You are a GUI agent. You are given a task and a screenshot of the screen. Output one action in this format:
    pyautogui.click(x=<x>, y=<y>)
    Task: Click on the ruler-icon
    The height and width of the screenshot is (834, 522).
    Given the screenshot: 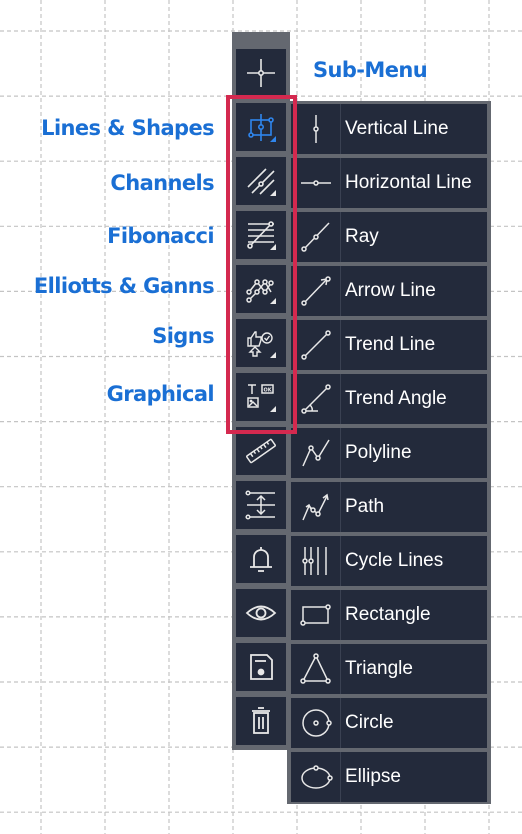 What is the action you would take?
    pyautogui.click(x=261, y=451)
    